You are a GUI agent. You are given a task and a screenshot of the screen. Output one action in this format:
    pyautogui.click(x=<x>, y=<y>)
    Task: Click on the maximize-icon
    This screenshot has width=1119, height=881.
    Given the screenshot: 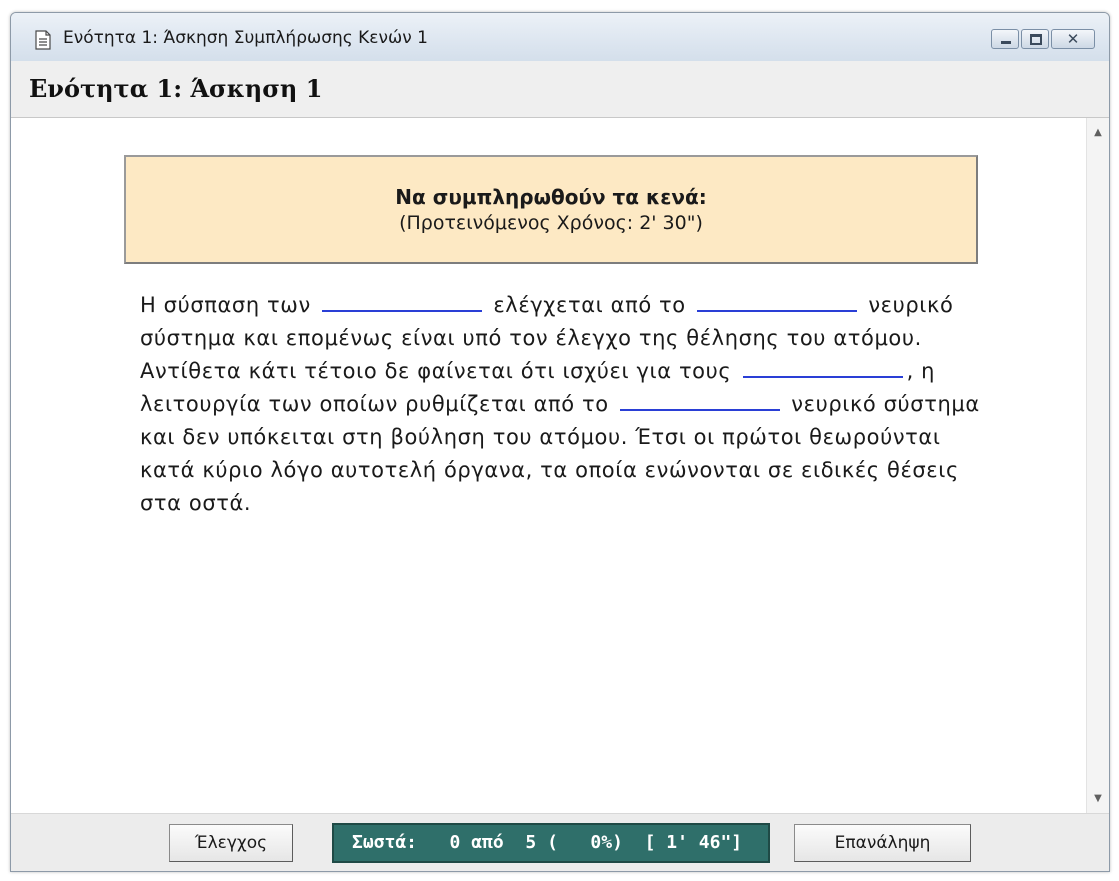 What is the action you would take?
    pyautogui.click(x=1036, y=39)
    